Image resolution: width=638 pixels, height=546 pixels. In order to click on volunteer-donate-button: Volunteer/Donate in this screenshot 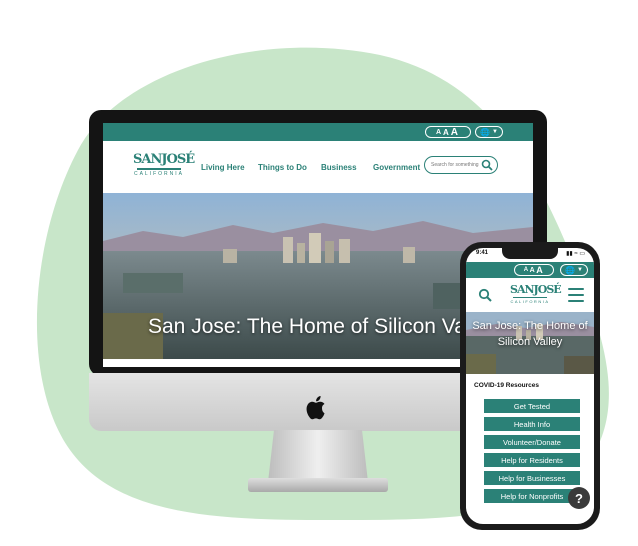, I will do `click(532, 442)`.